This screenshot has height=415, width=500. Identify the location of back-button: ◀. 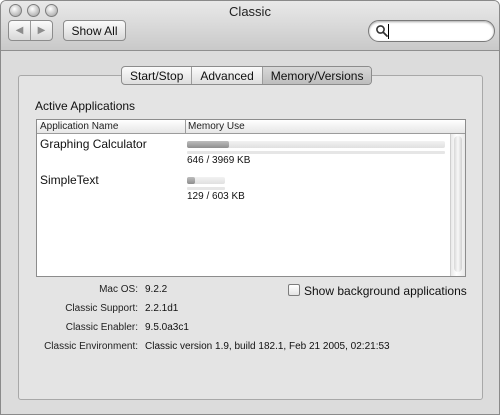
(19, 30).